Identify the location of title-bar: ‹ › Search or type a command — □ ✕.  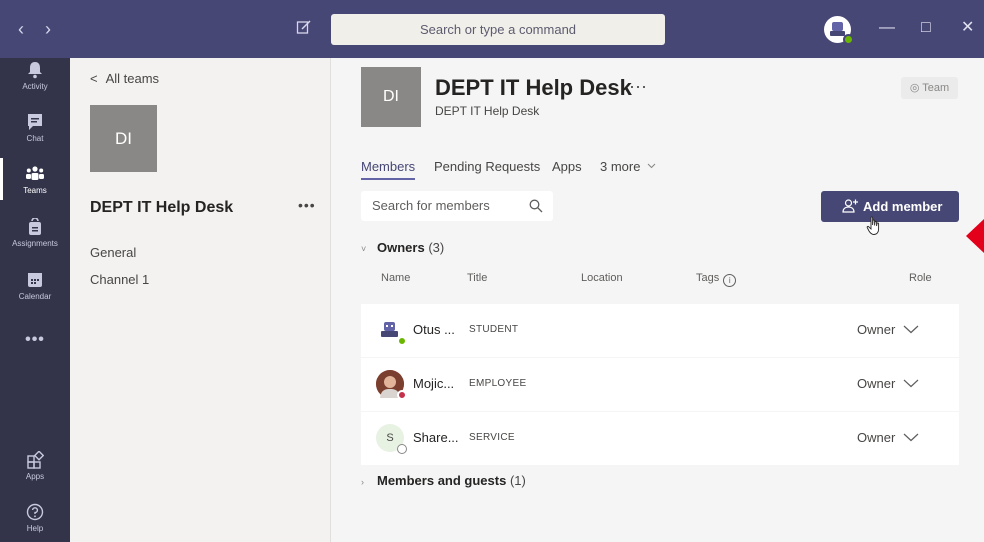
(492, 29).